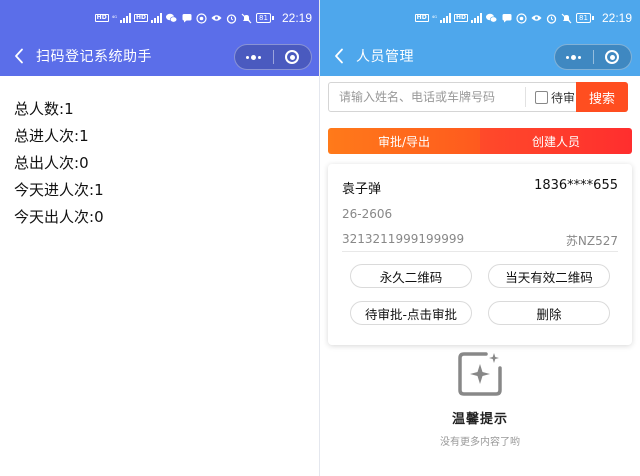 The image size is (640, 476). I want to click on search-input, so click(426, 97).